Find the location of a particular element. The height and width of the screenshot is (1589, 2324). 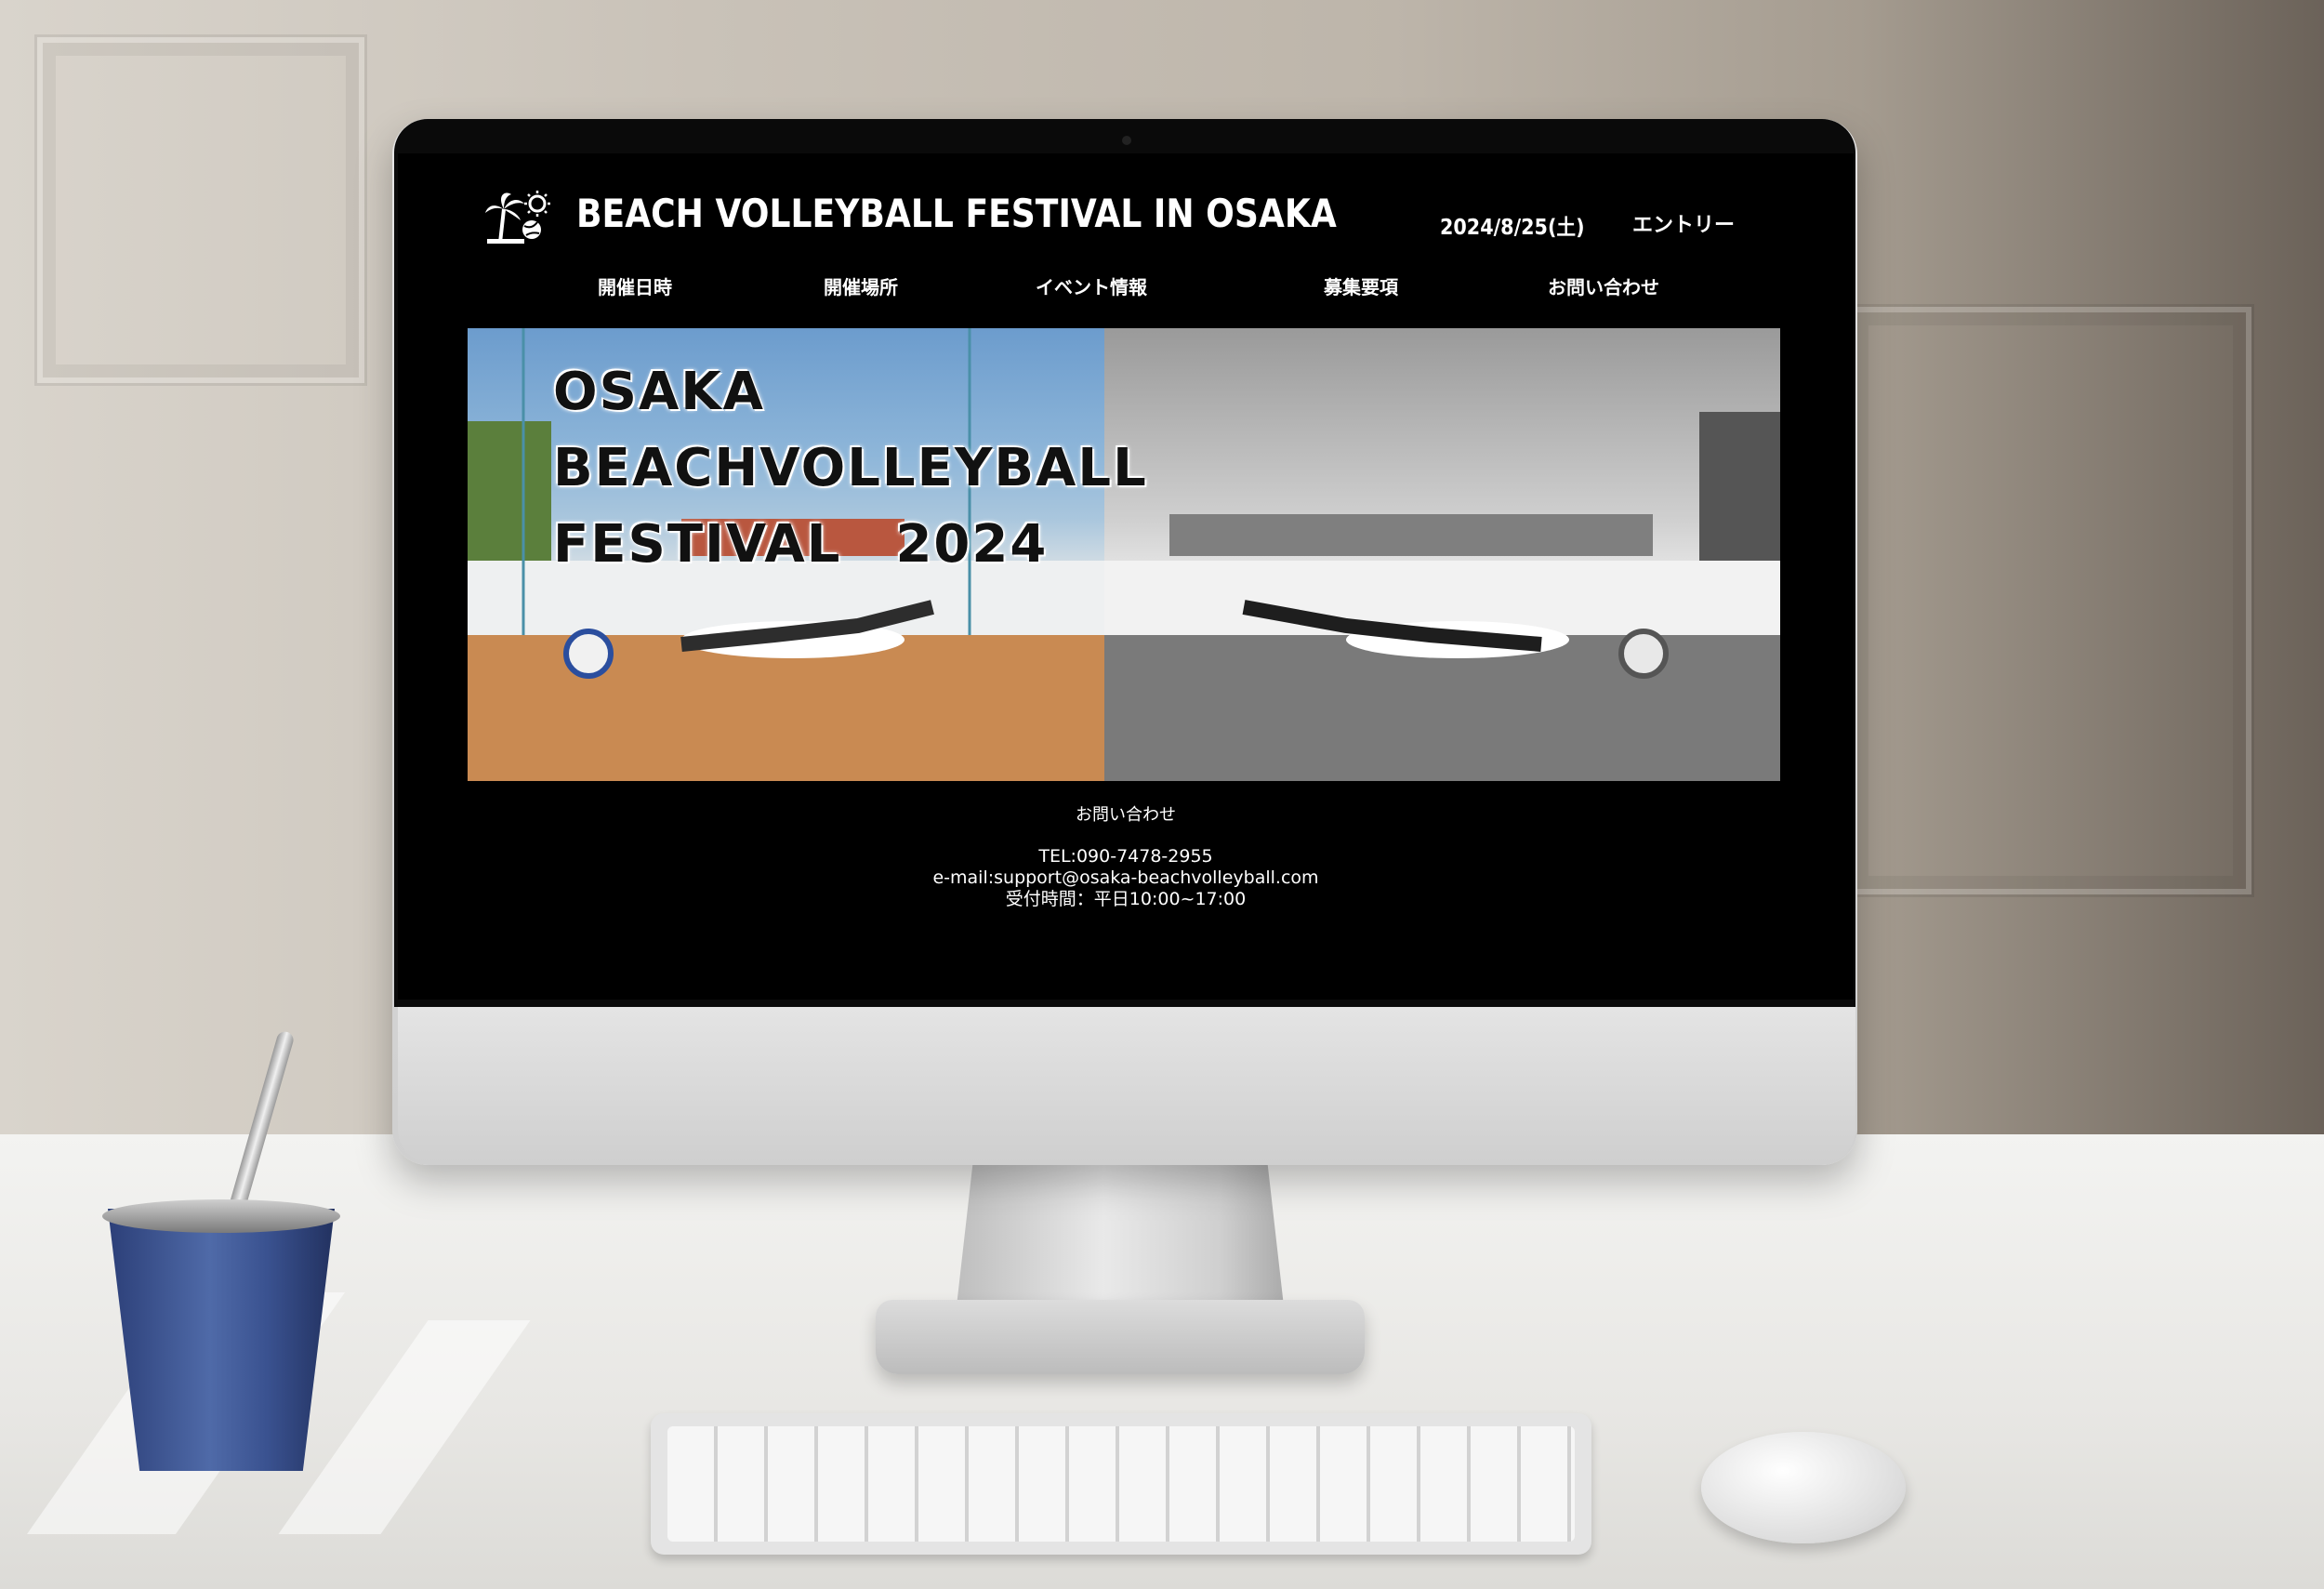

nav-item-event-info: イベント情報 is located at coordinates (1091, 286).